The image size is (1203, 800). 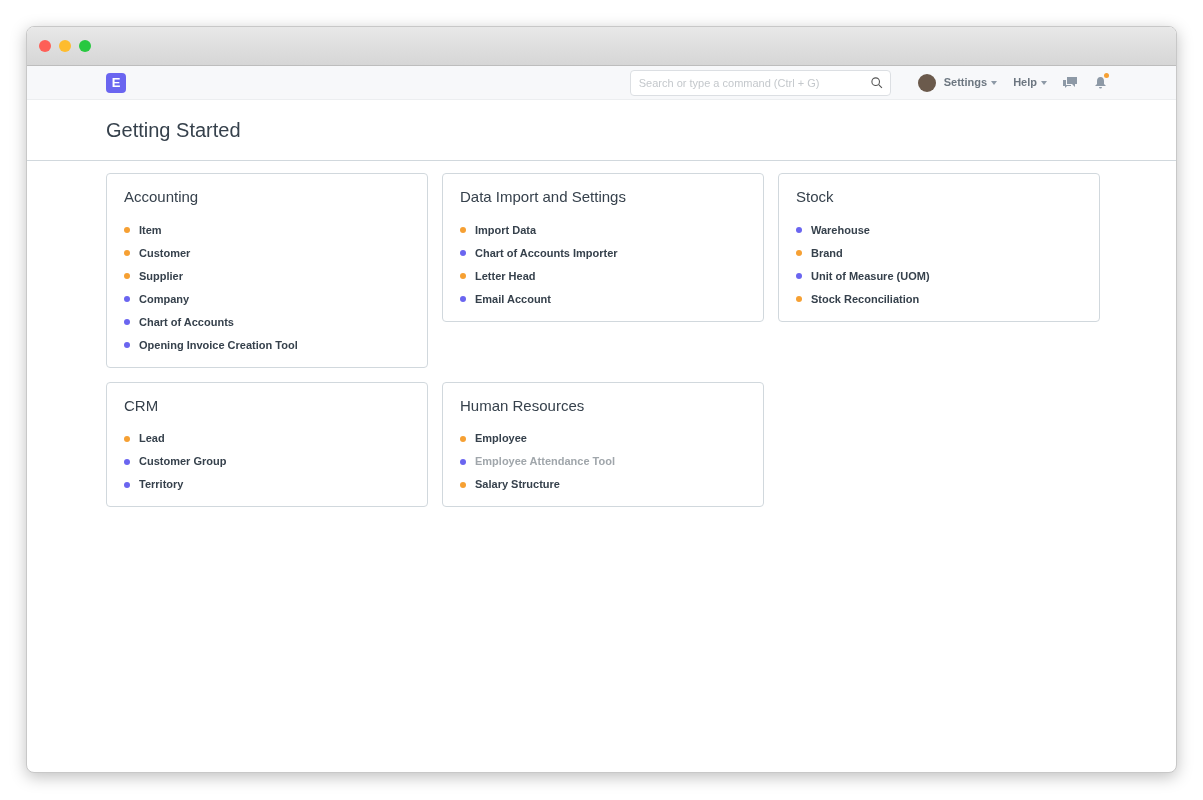 I want to click on module-link: Email Account, so click(x=513, y=299).